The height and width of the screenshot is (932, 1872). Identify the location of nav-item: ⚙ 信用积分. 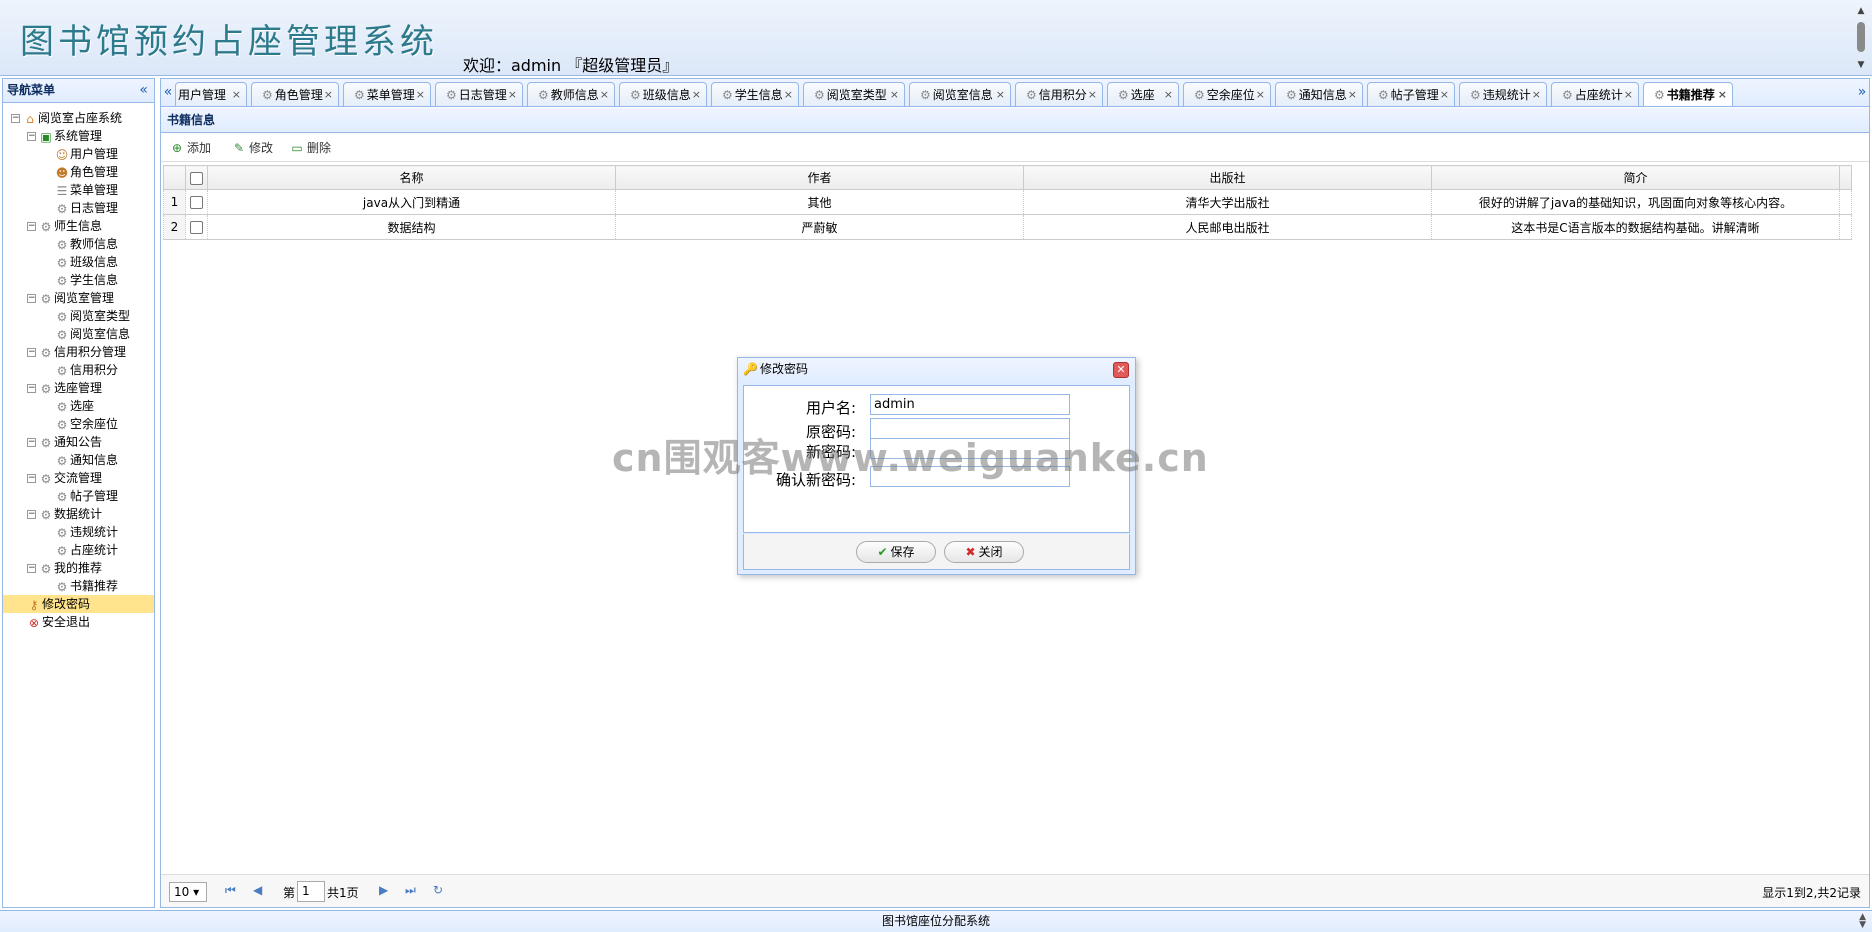
(78, 370).